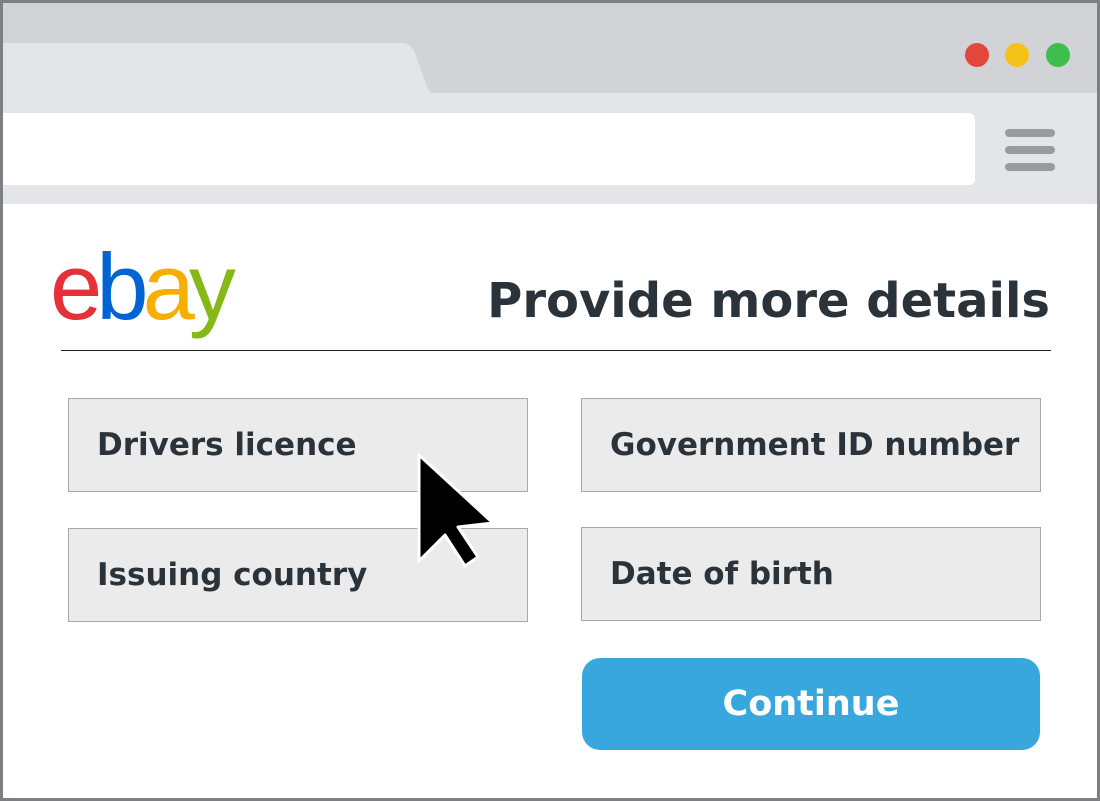 The height and width of the screenshot is (801, 1100). What do you see at coordinates (143, 288) in the screenshot?
I see `svg-text: ebay` at bounding box center [143, 288].